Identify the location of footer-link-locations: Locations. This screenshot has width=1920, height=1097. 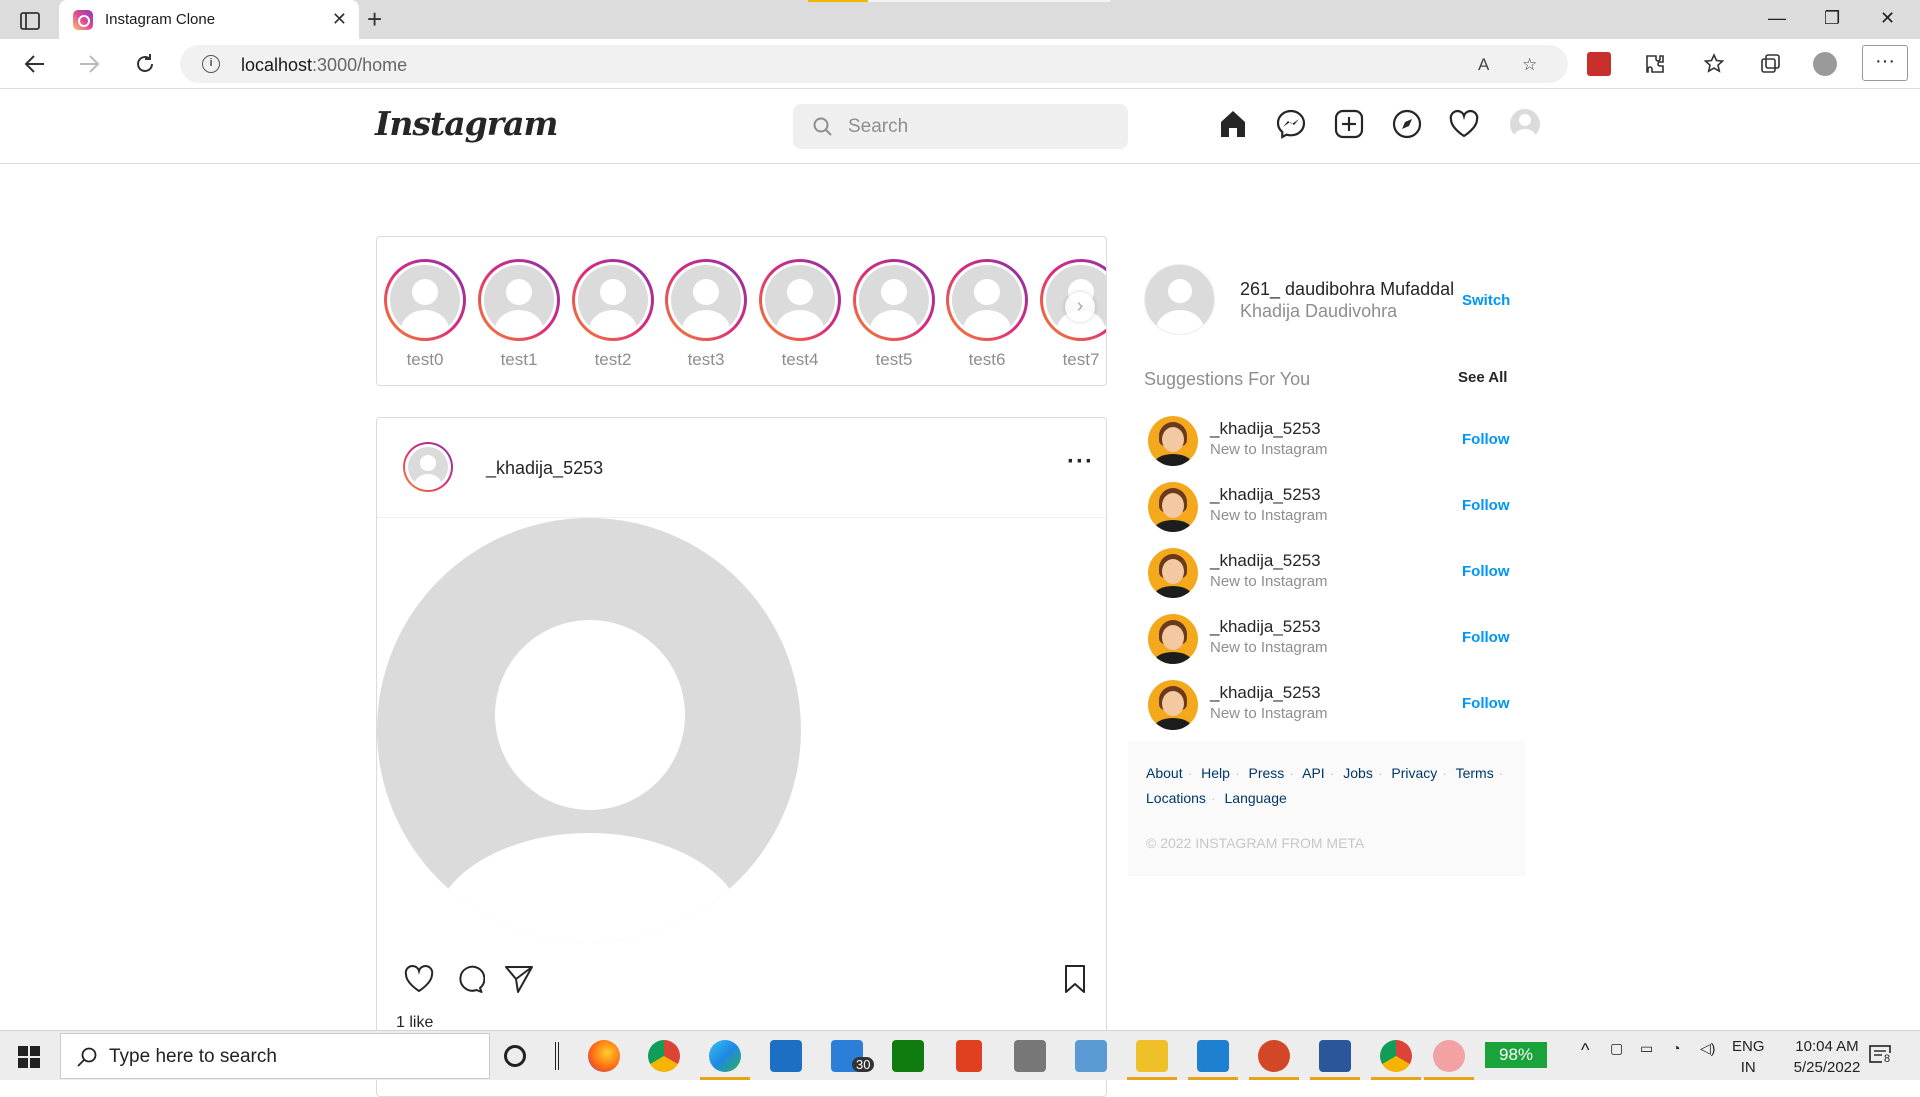
(1176, 798).